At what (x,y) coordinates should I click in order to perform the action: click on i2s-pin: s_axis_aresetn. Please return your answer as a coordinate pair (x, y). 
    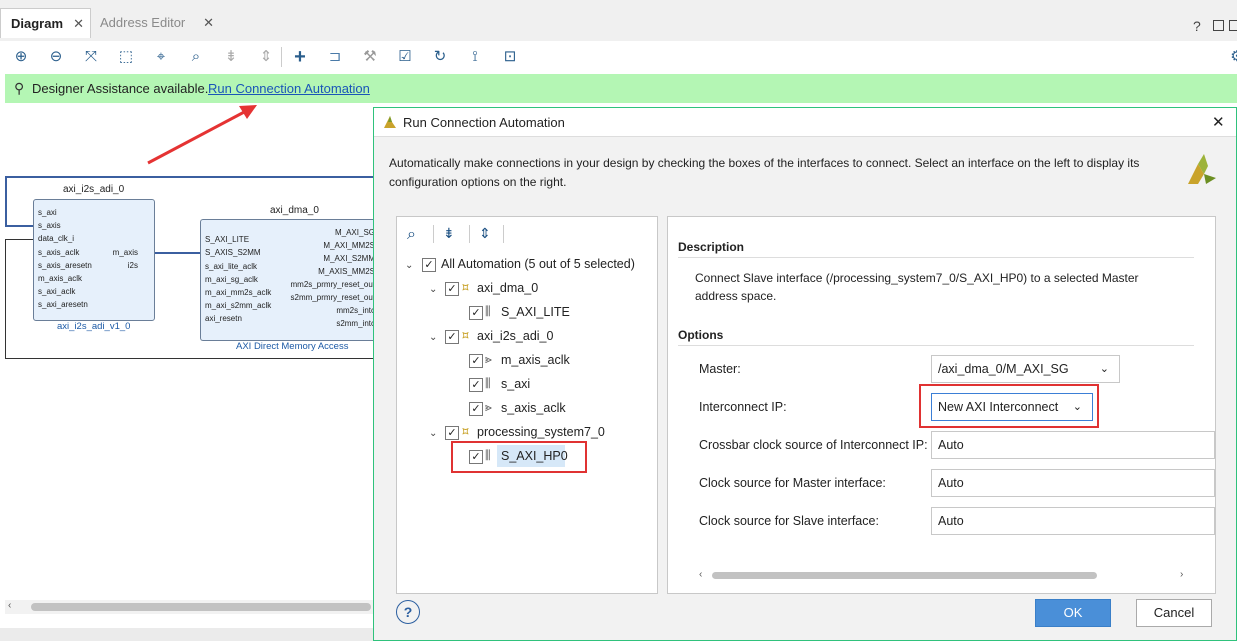
    Looking at the image, I should click on (65, 265).